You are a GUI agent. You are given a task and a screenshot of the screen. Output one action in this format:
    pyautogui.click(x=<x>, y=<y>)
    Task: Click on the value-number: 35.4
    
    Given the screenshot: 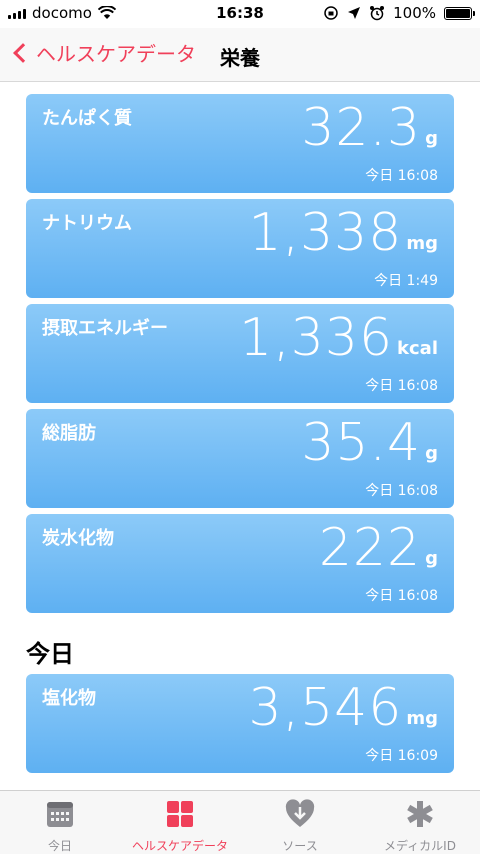 What is the action you would take?
    pyautogui.click(x=361, y=443)
    